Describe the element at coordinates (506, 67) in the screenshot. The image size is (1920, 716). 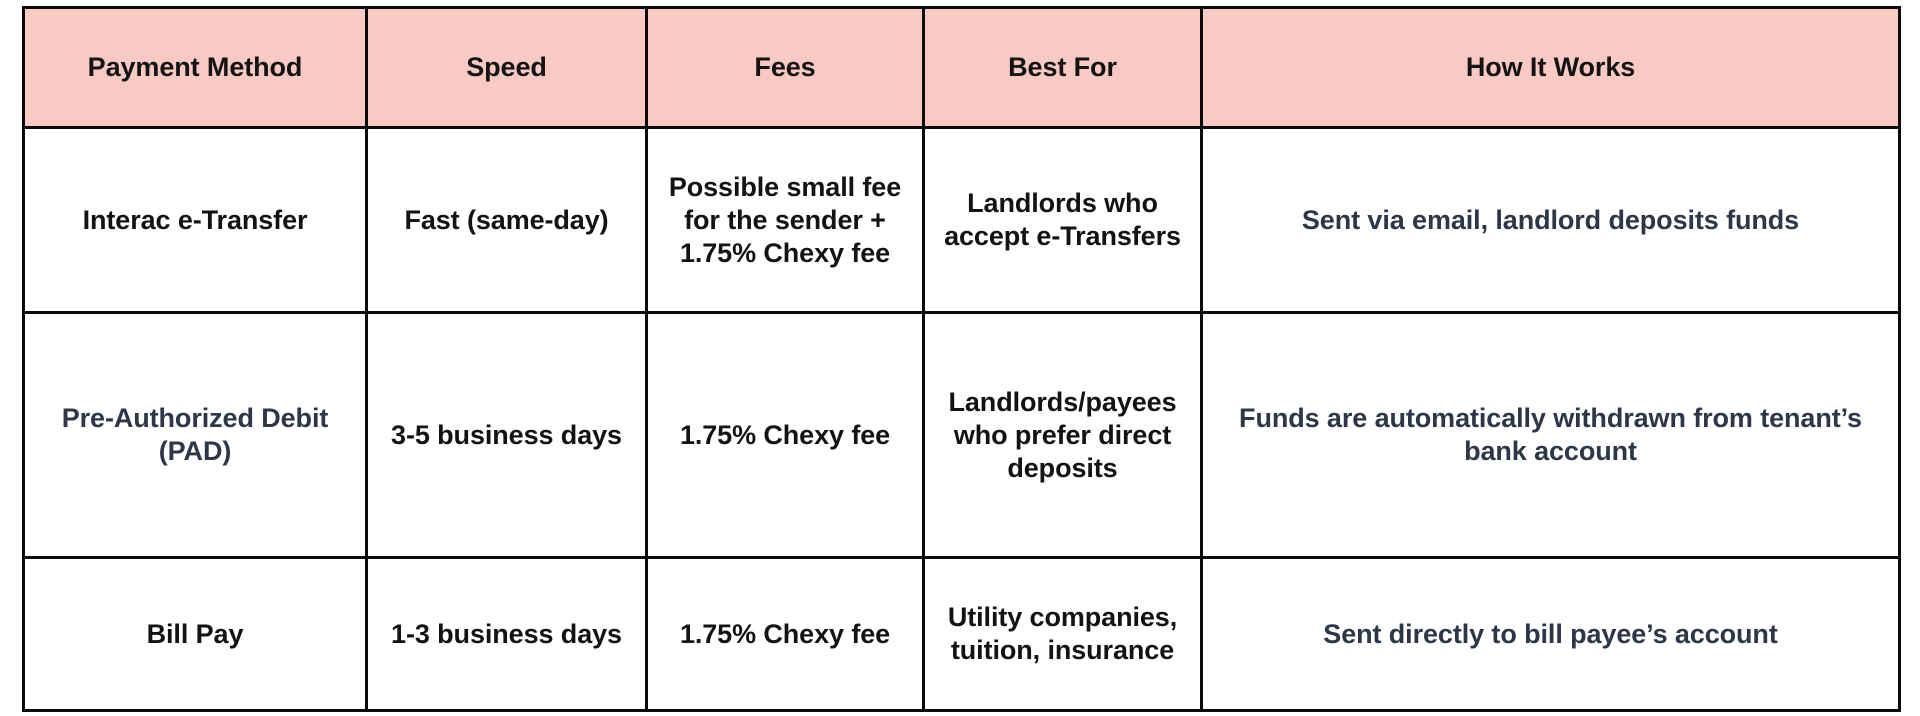
I see `column-header-speed: Speed` at that location.